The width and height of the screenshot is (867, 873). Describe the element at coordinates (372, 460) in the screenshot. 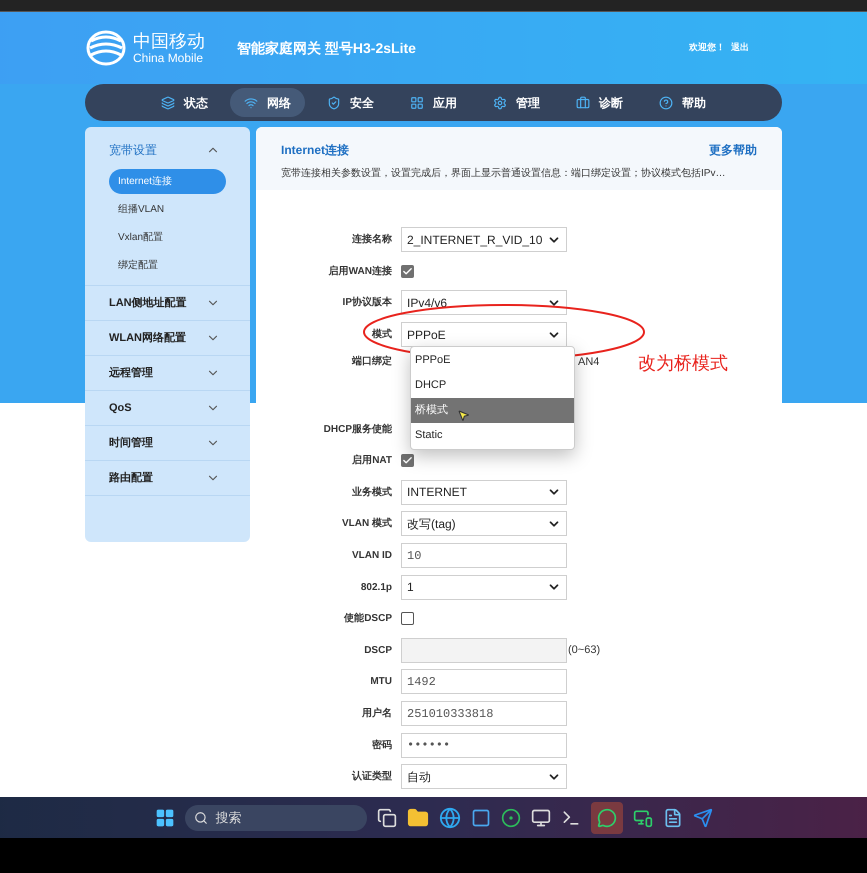

I see `field-label: 启用NAT` at that location.